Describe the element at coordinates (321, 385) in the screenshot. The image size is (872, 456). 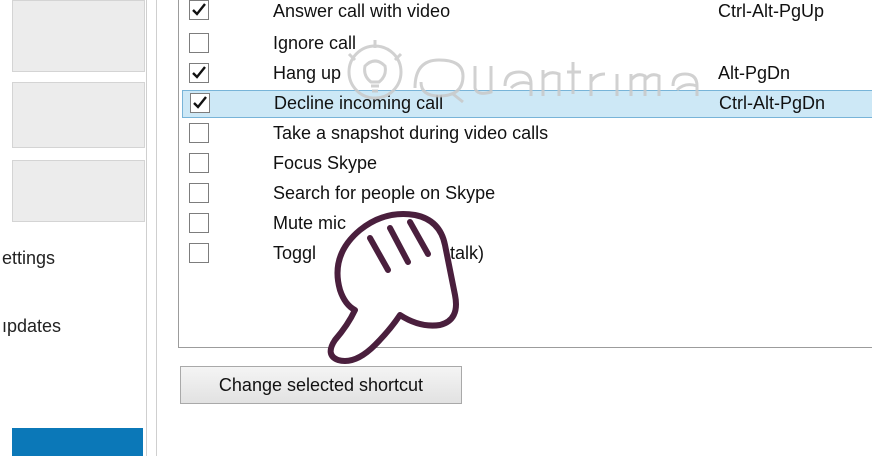
I see `change-shortcut-button: Change selected shortcut` at that location.